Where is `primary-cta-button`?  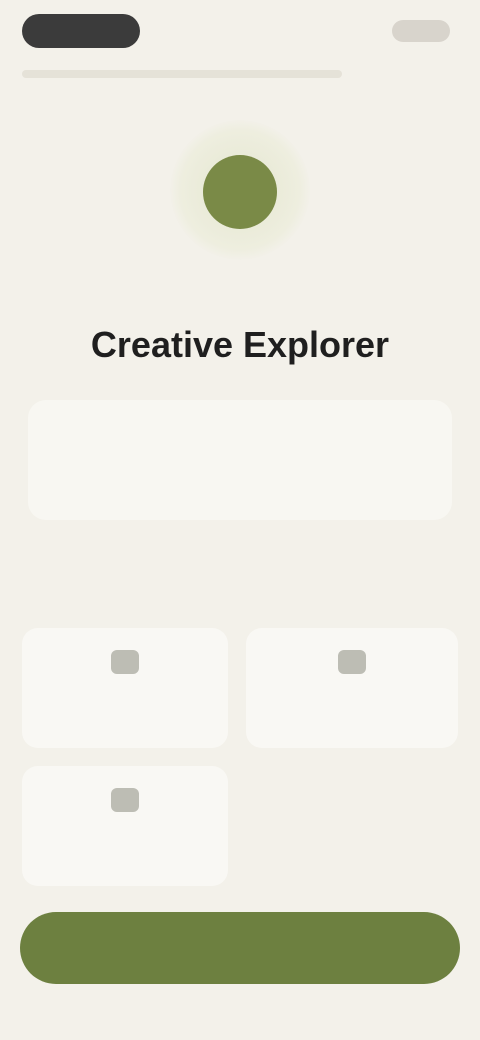 primary-cta-button is located at coordinates (240, 948).